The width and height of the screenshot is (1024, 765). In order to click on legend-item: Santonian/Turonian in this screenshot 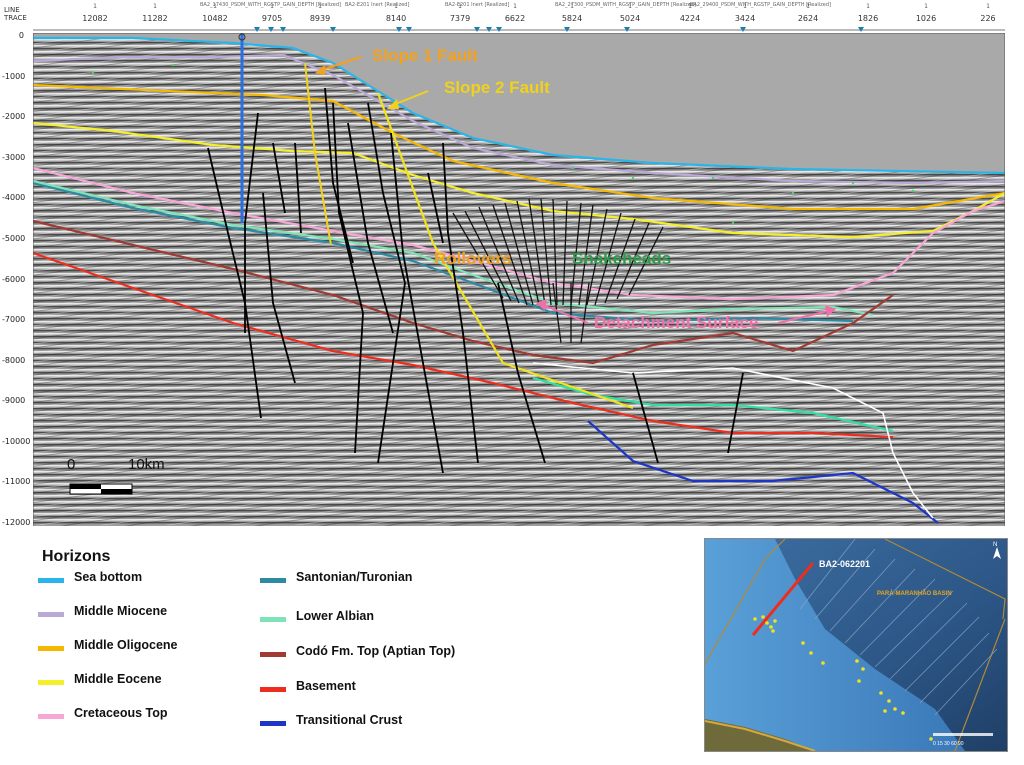, I will do `click(370, 580)`.